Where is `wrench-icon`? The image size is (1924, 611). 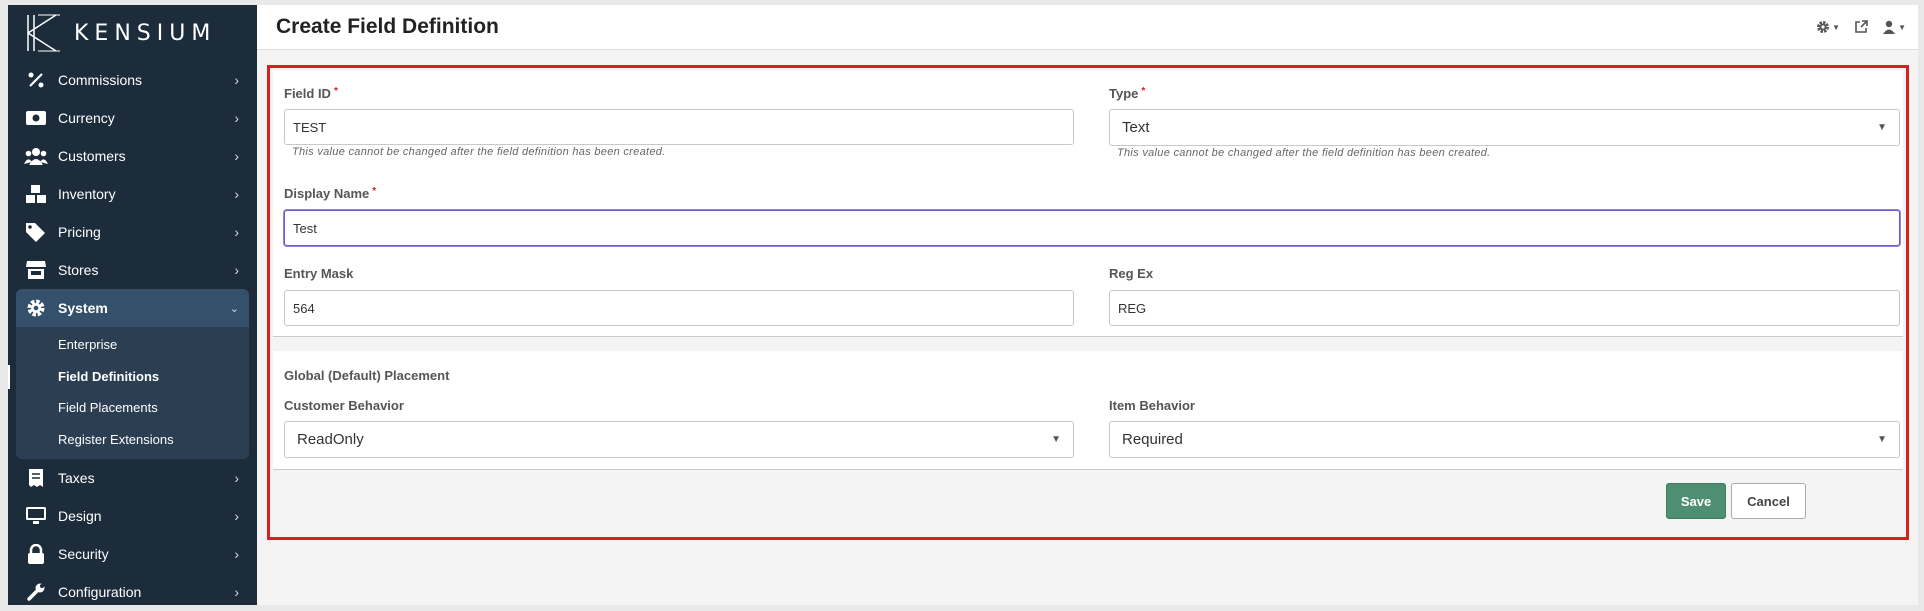
wrench-icon is located at coordinates (36, 592).